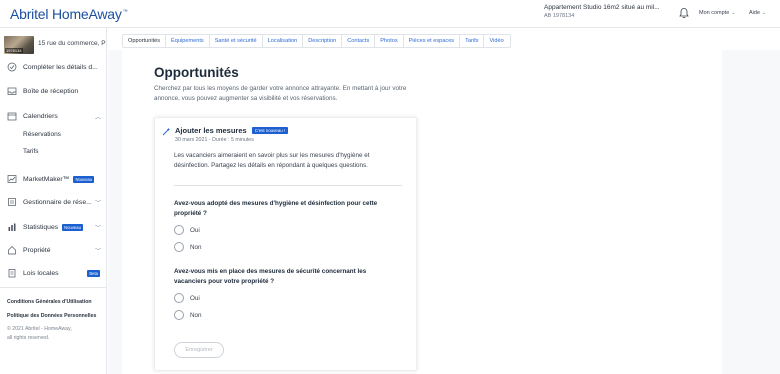  I want to click on radio-hygiene-yes: Oui, so click(187, 230).